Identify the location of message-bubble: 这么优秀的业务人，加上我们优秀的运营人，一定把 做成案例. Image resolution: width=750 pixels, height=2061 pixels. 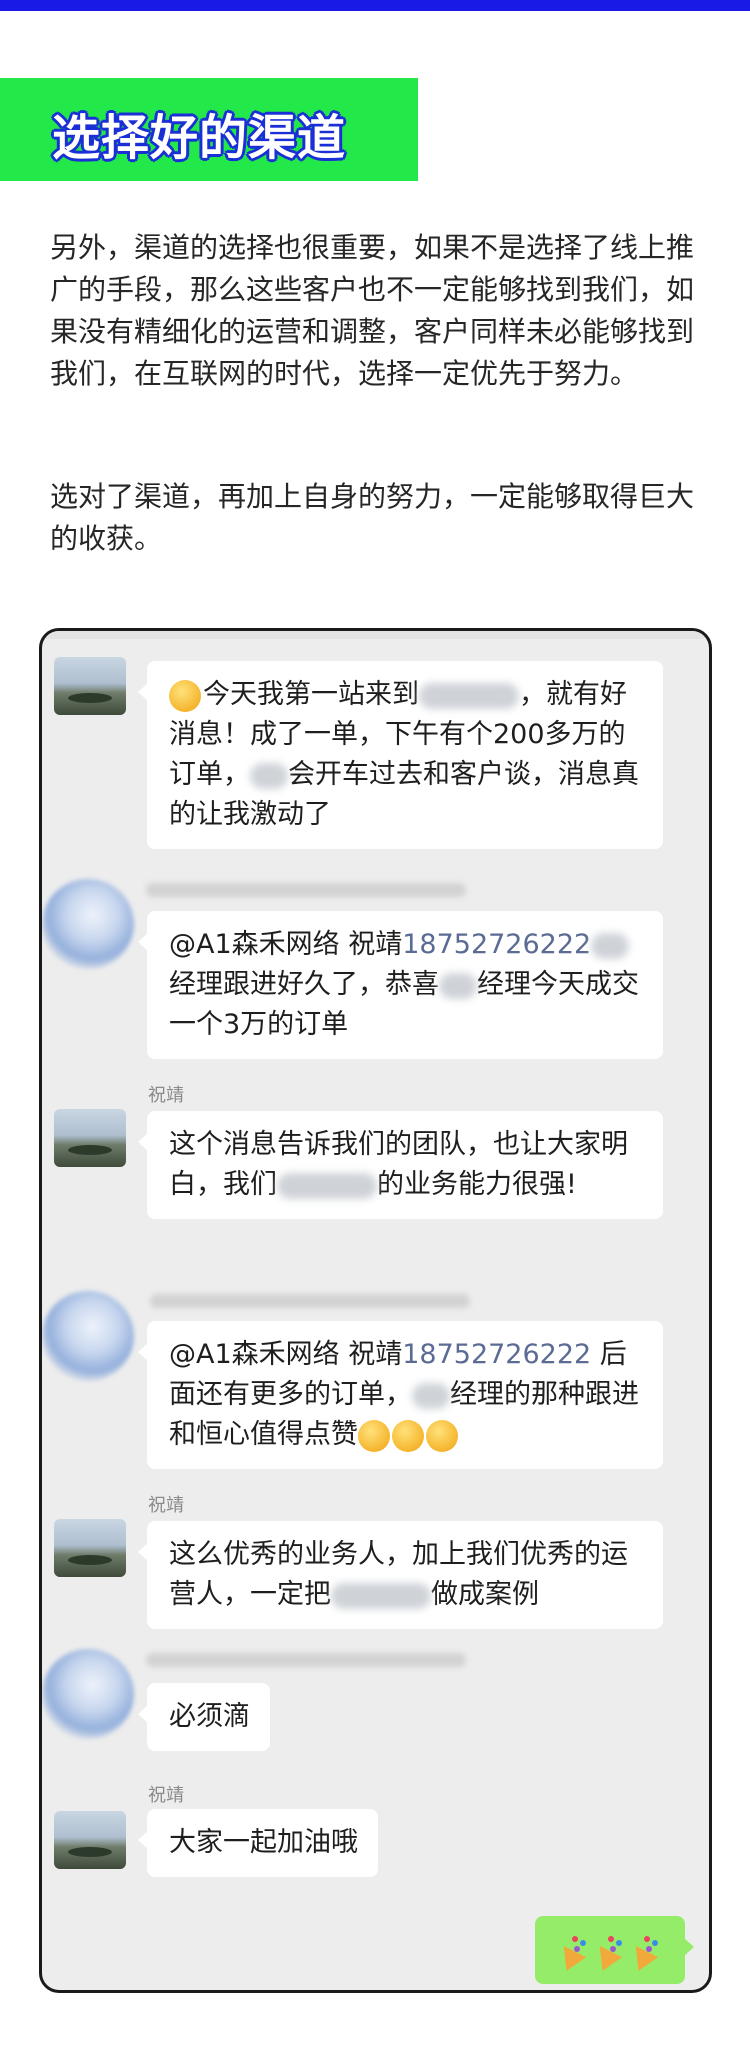
(400, 1575).